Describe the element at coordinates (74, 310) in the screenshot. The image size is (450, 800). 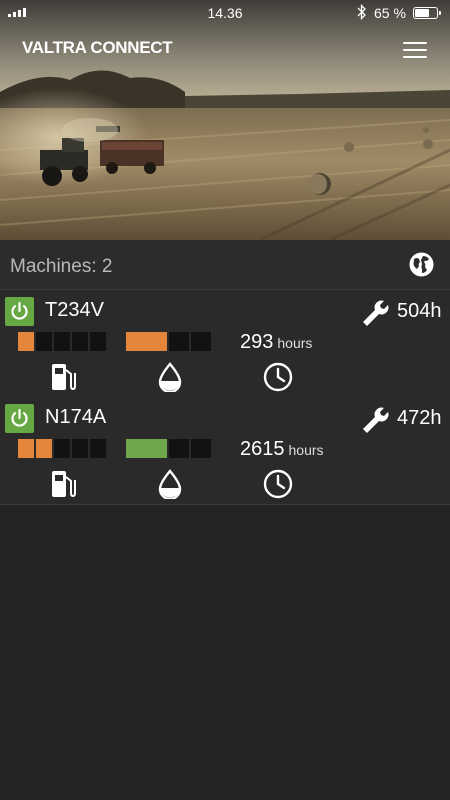
I see `machine-name: T234V` at that location.